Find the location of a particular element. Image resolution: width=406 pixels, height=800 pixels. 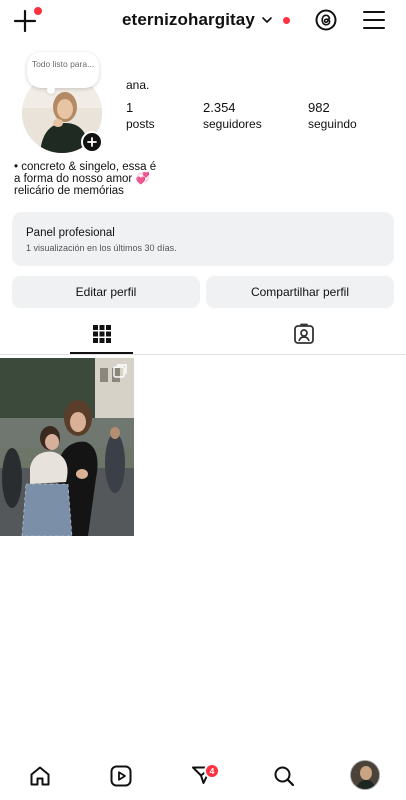

reels-icon is located at coordinates (121, 776).